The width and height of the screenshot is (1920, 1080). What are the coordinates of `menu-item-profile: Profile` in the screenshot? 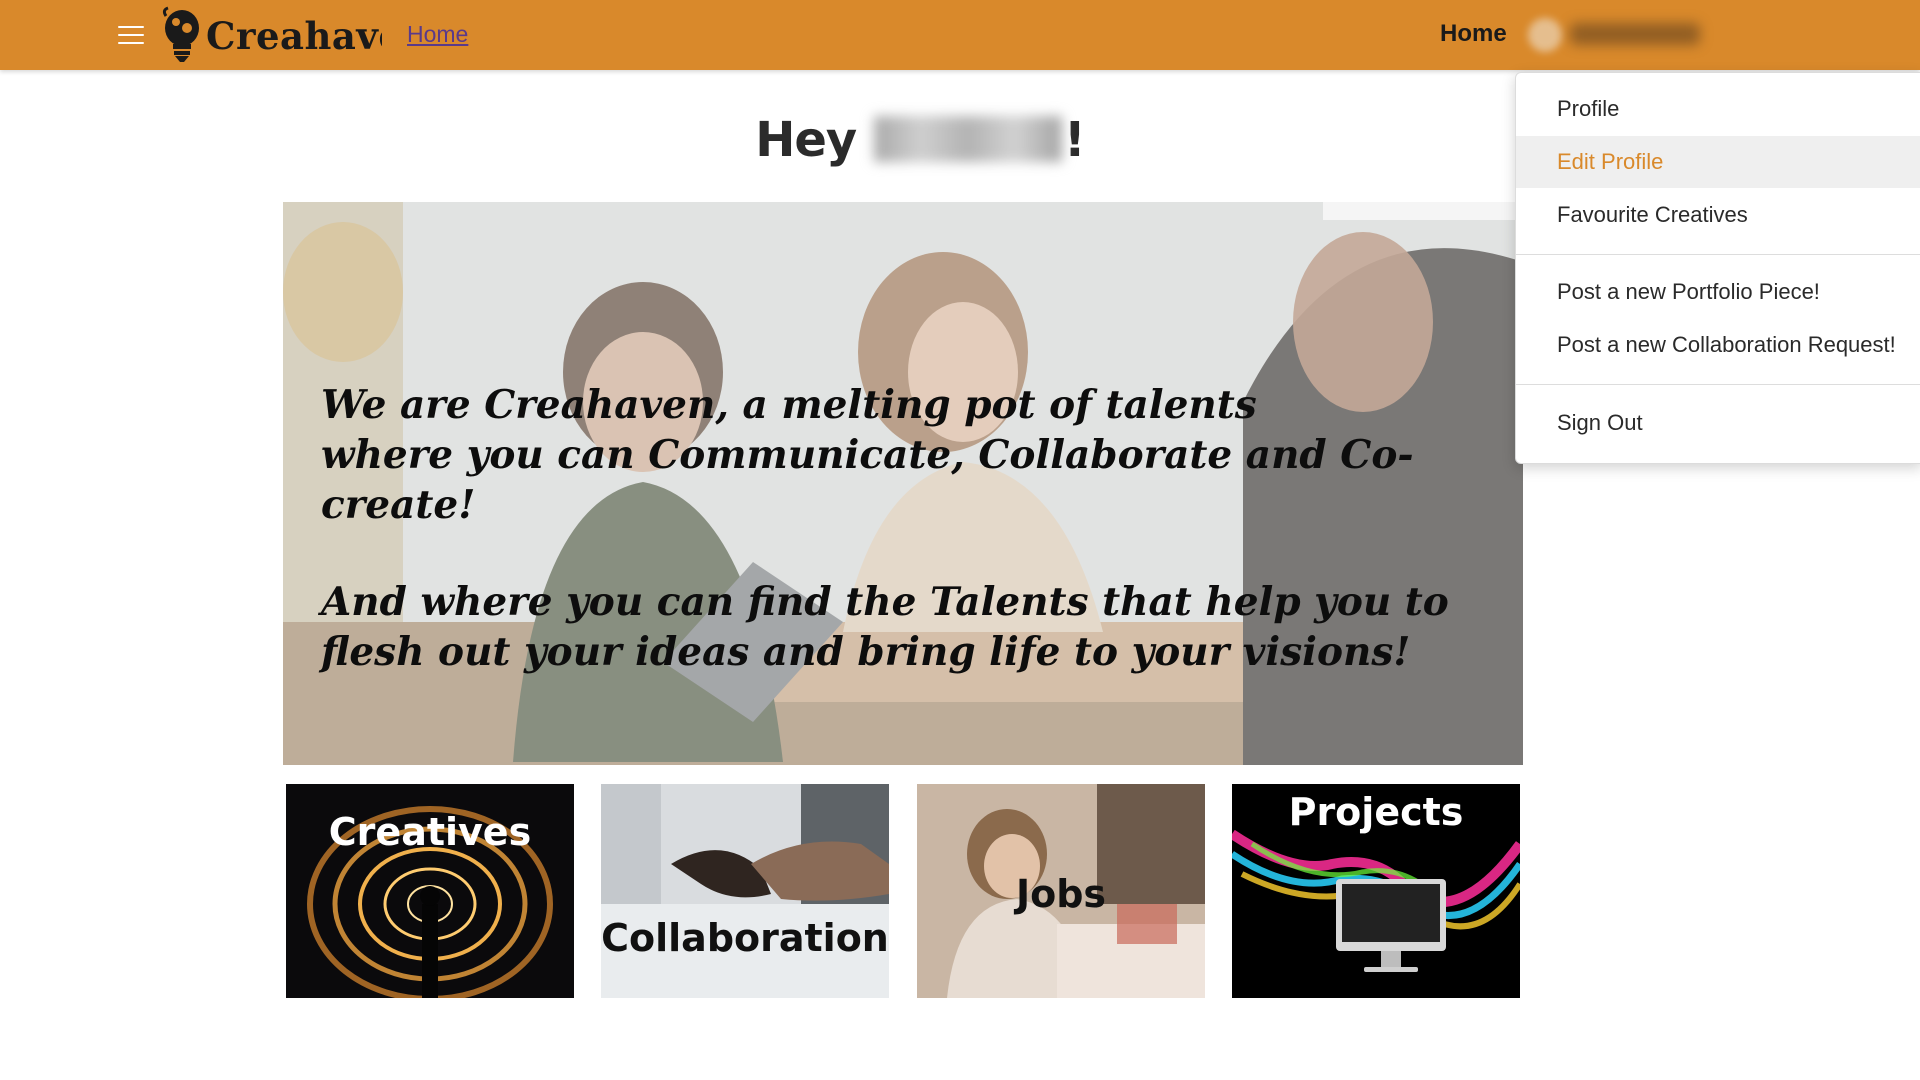 It's located at (1718, 109).